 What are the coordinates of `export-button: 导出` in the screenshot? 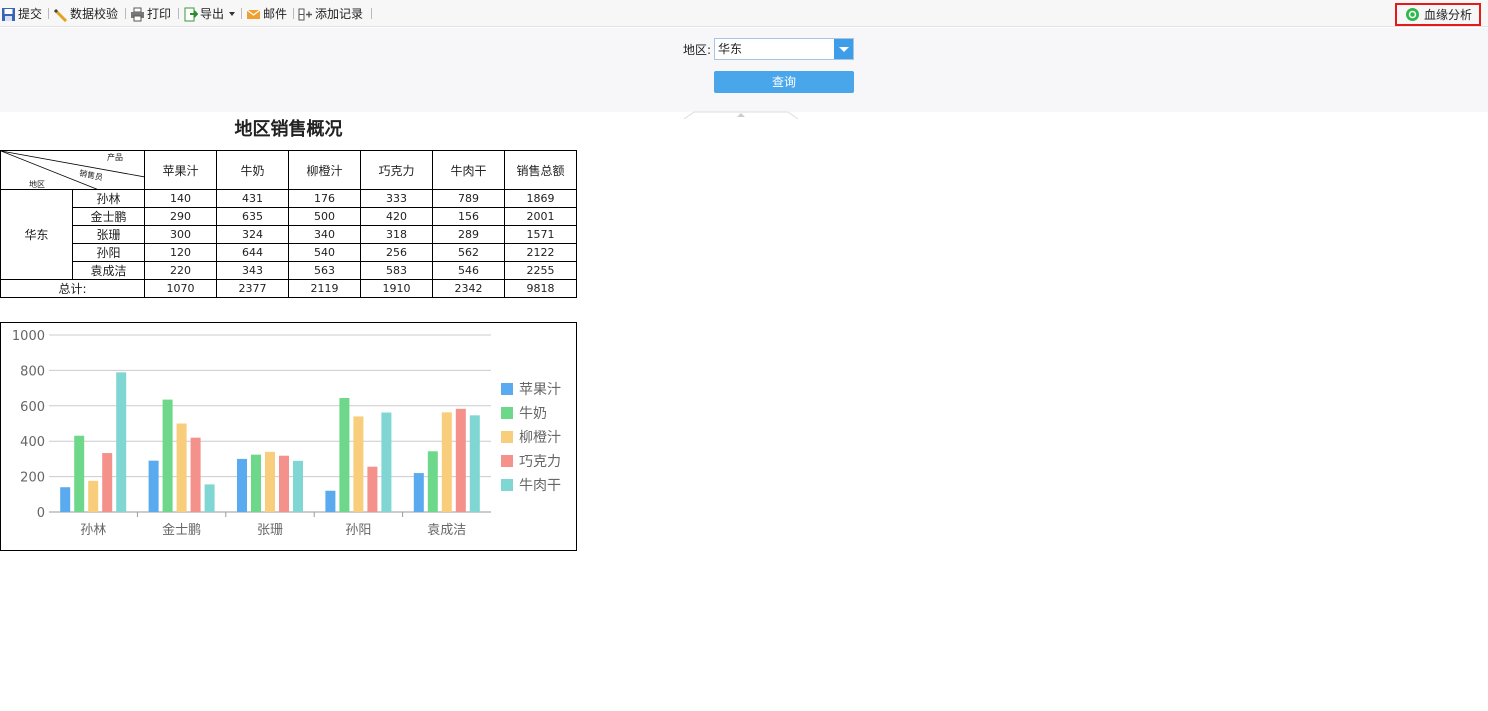 It's located at (209, 14).